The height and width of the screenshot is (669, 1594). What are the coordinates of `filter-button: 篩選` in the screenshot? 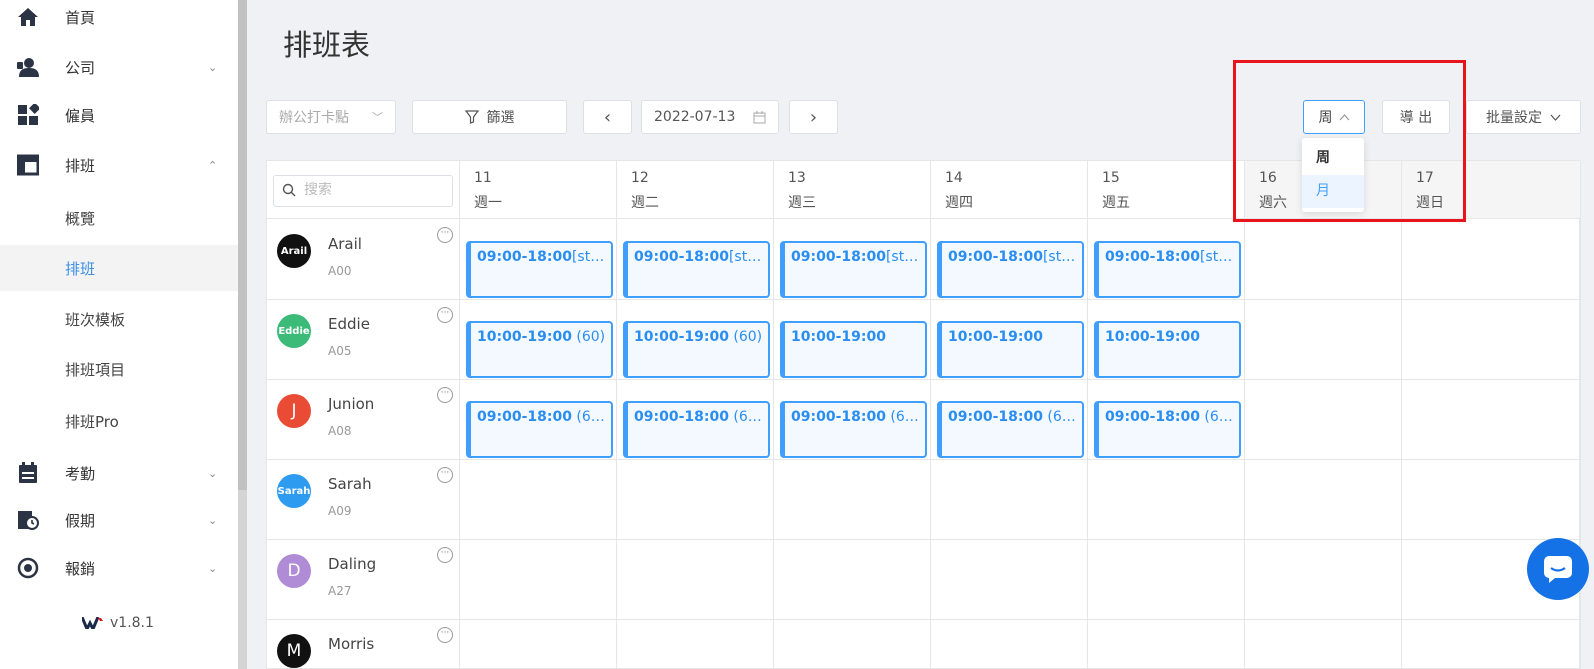 It's located at (489, 117).